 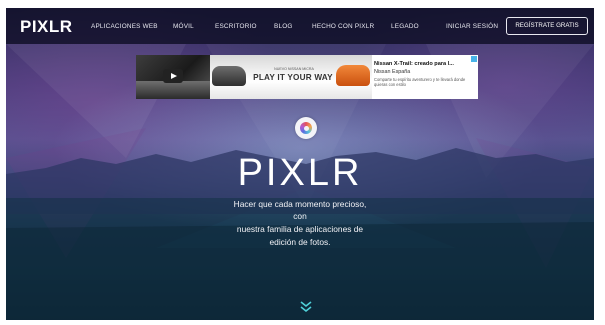 I want to click on nav-item-escritorio: ESCRITORIO, so click(x=236, y=26).